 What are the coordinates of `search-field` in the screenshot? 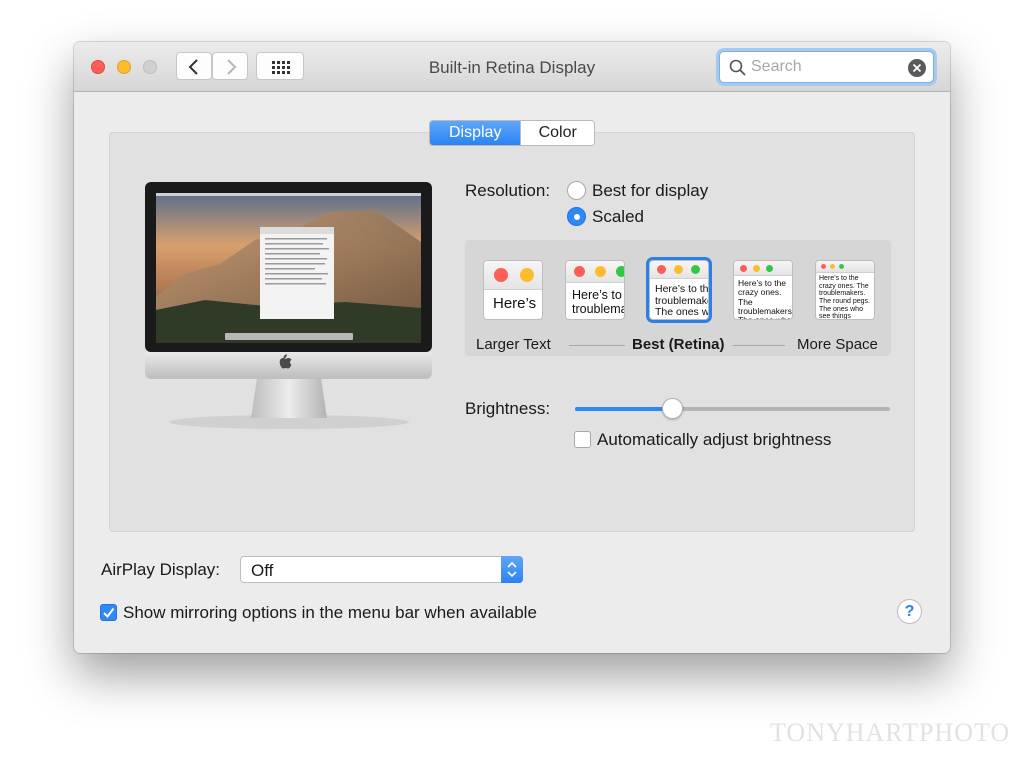 It's located at (826, 67).